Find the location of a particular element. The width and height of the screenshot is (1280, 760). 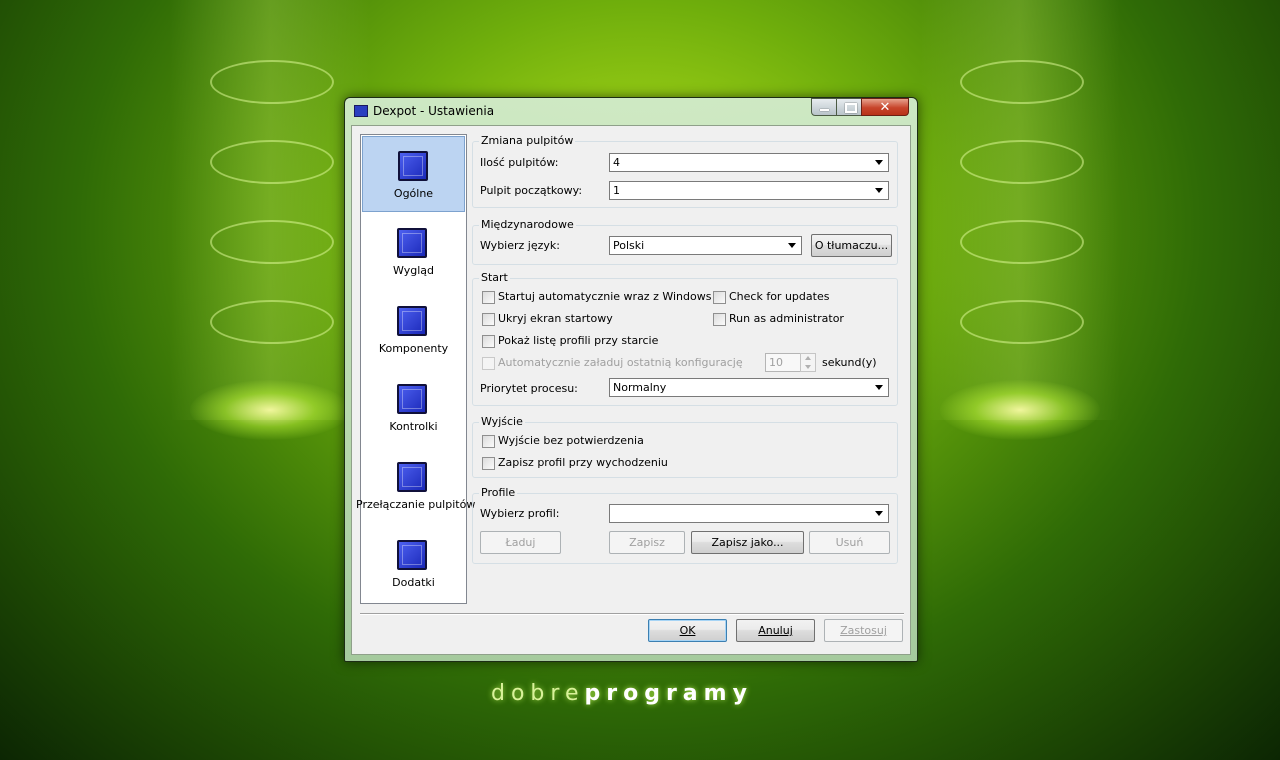

seconds-unit-label: sekund(y) is located at coordinates (849, 362).